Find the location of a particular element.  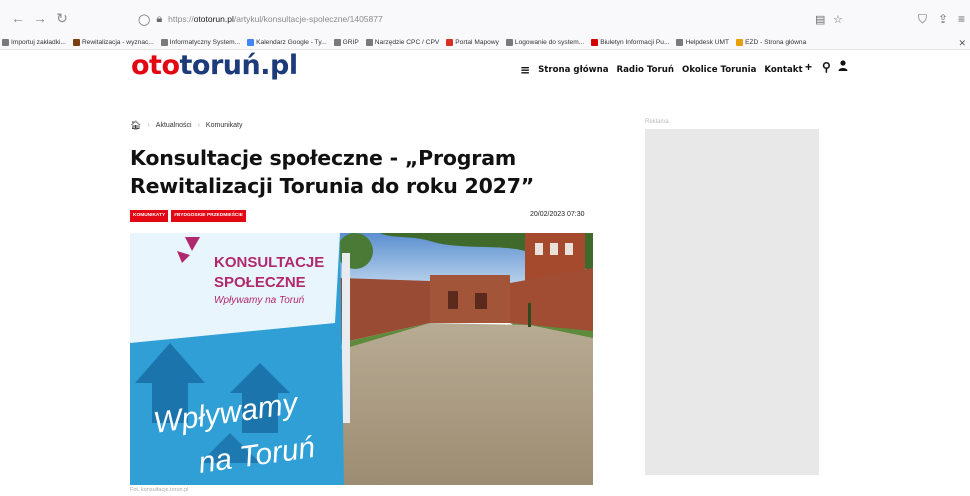

article-tags: KOMUNIKATY #BYDGOSKIE PRZEDMIEŚCIE is located at coordinates (189, 216).